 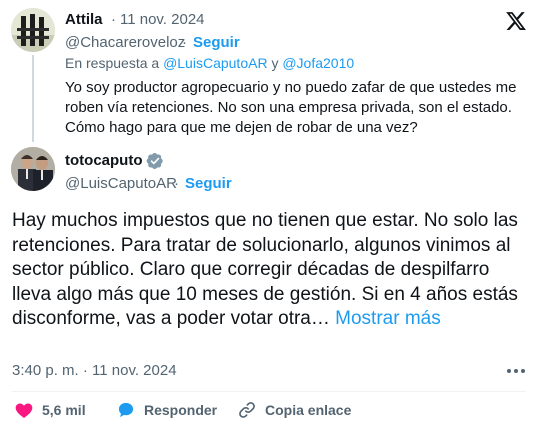 I want to click on thread-connector-line, so click(x=33, y=98).